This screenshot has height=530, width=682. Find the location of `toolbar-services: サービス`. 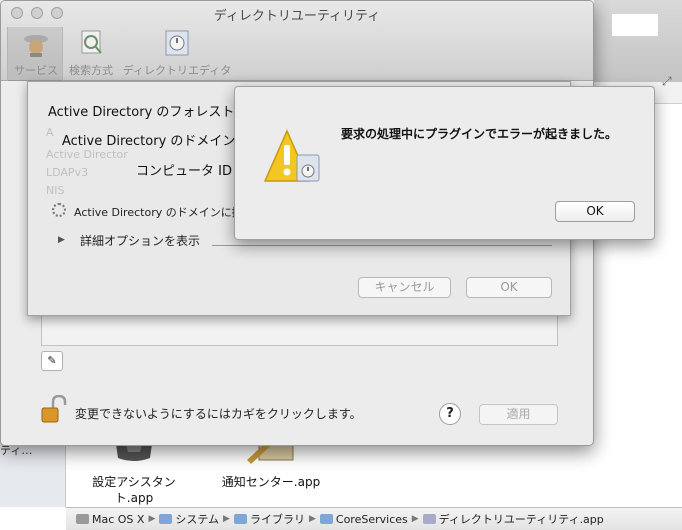

toolbar-services: サービス is located at coordinates (36, 53).